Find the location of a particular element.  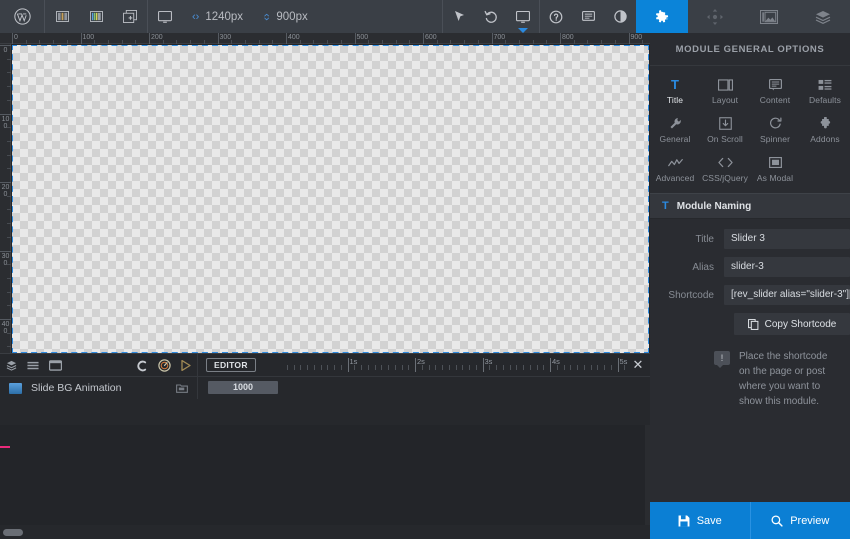

wrench-icon is located at coordinates (675, 123).